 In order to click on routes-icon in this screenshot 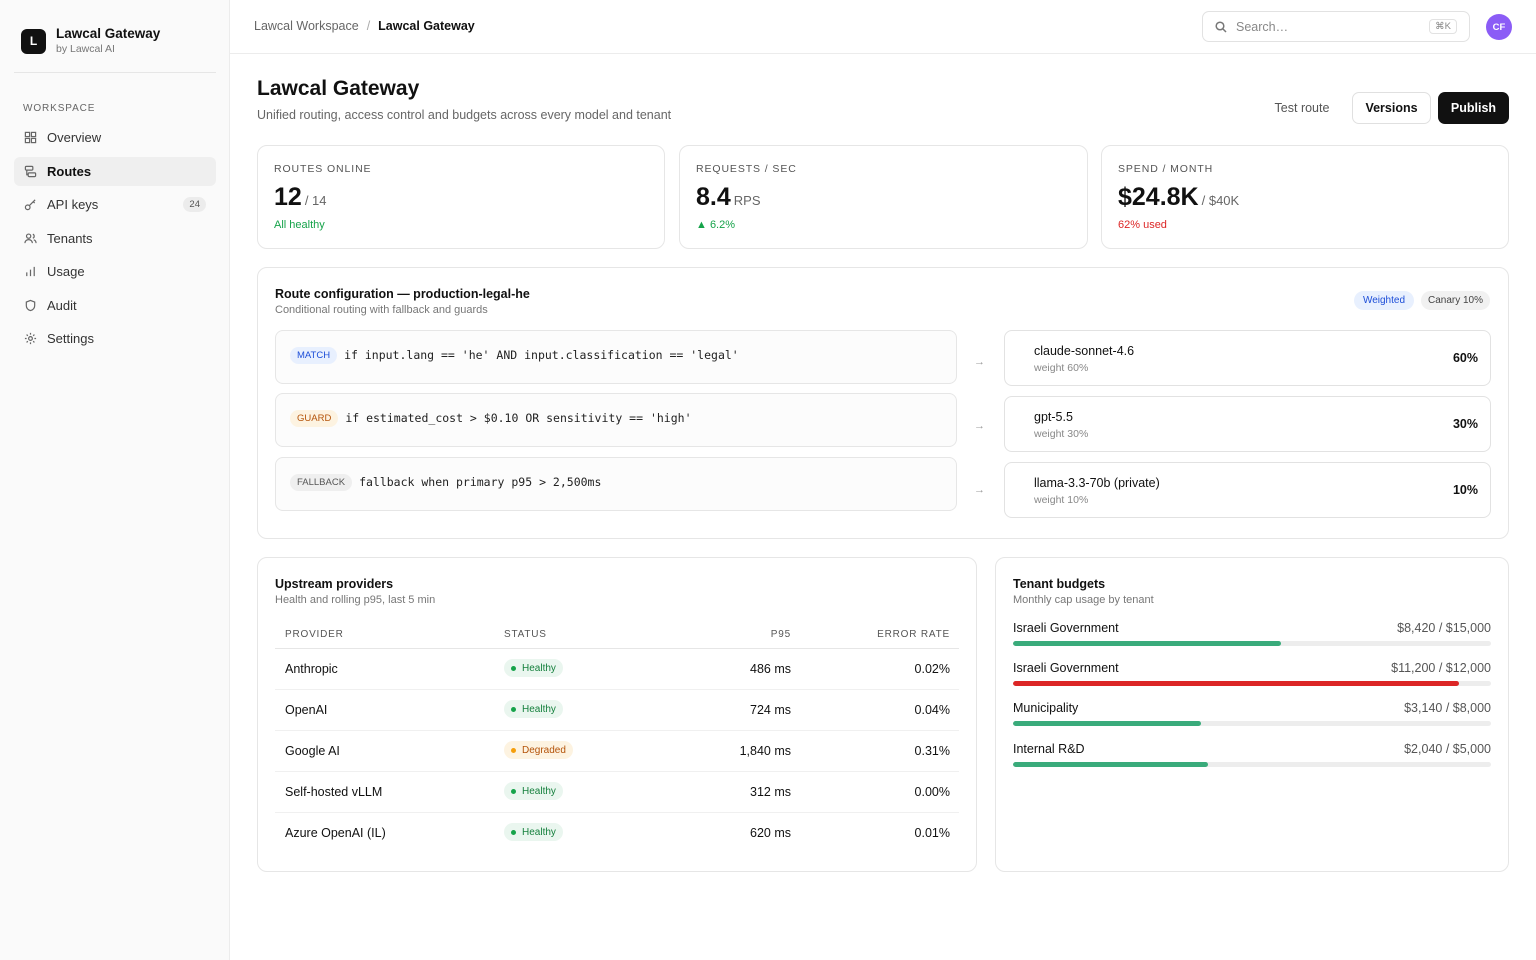, I will do `click(30, 171)`.